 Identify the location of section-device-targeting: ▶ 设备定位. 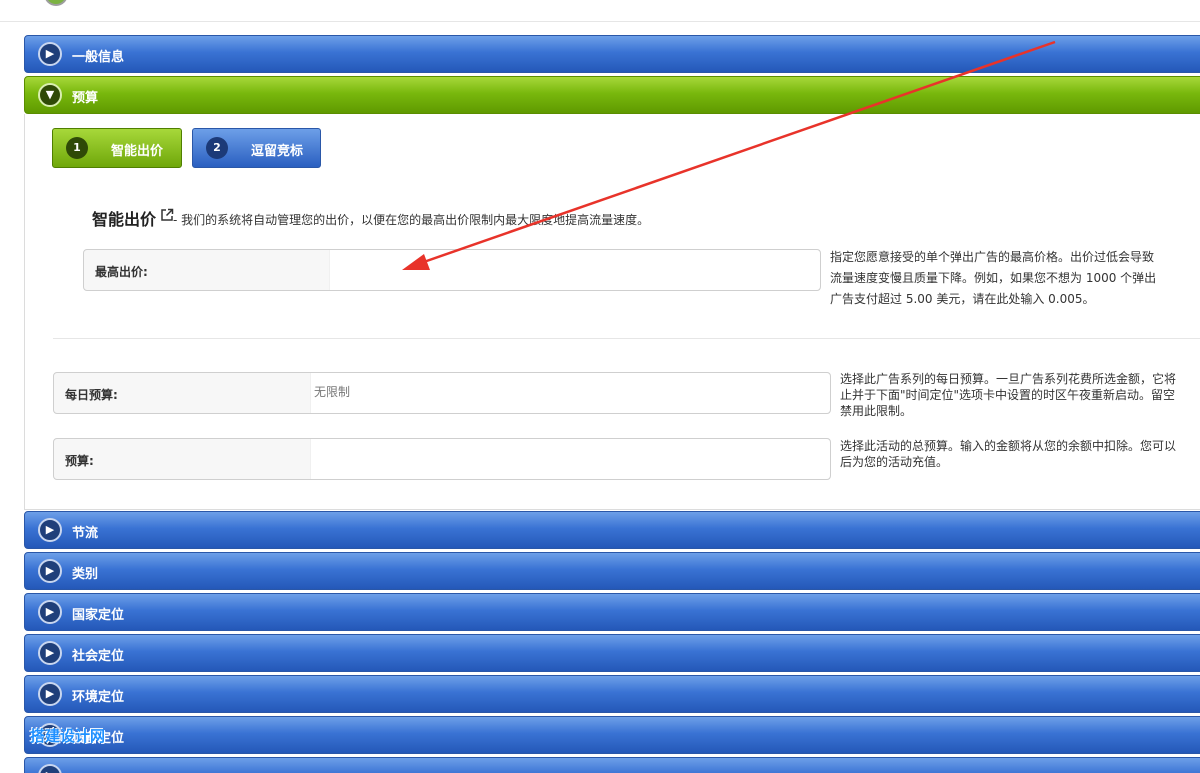
(612, 735).